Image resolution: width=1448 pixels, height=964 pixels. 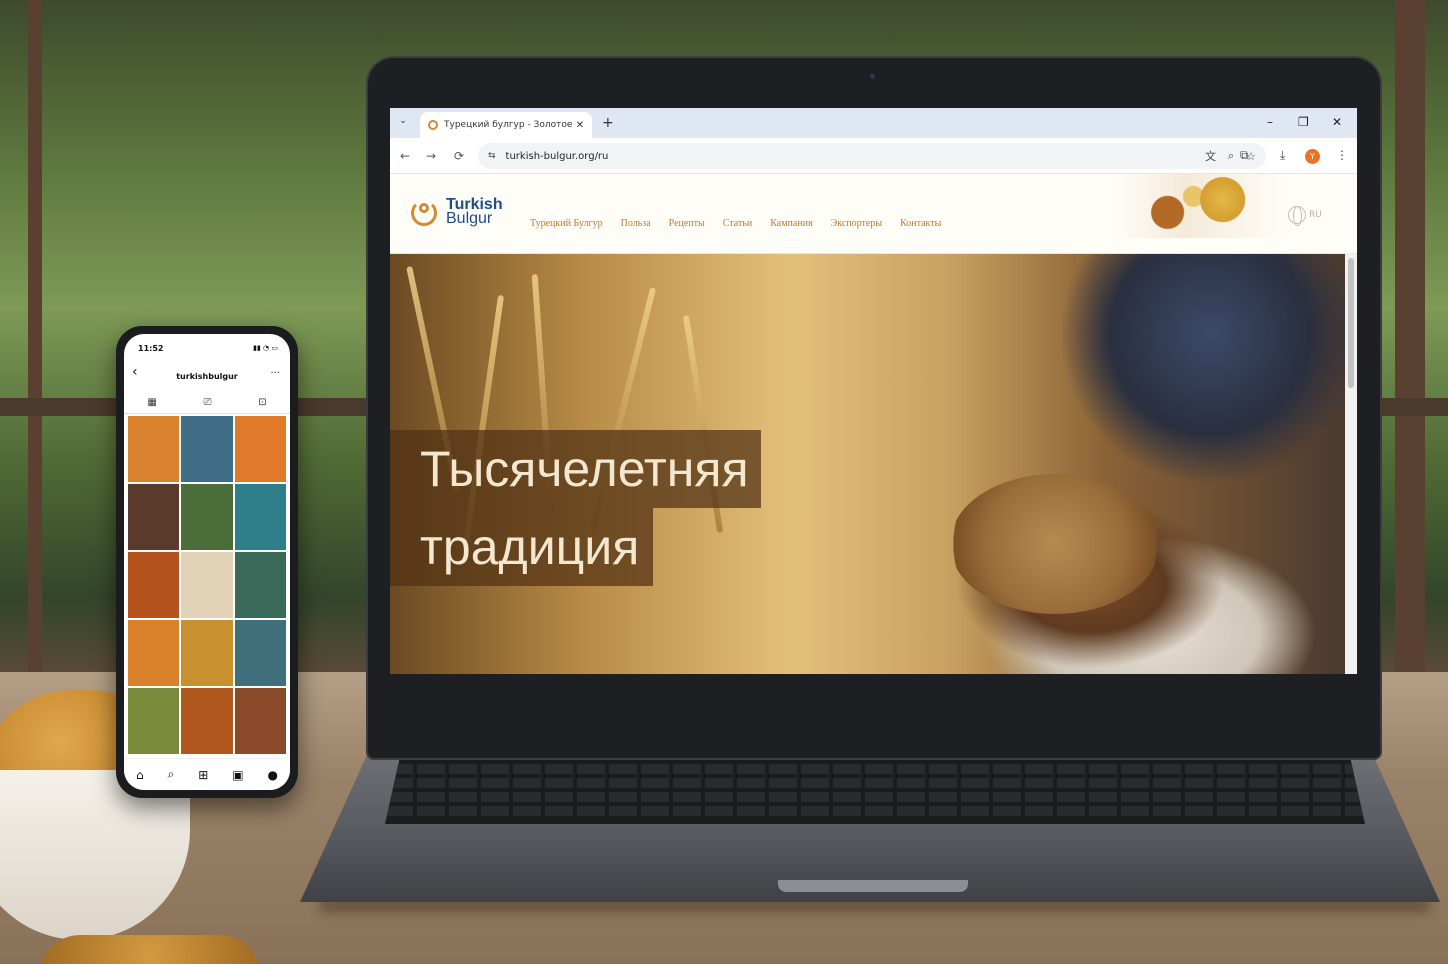 What do you see at coordinates (873, 123) in the screenshot?
I see `tab-strip: ⌄ Турецкий булгур - Золотое зе ✕ + – ❐ ✕` at bounding box center [873, 123].